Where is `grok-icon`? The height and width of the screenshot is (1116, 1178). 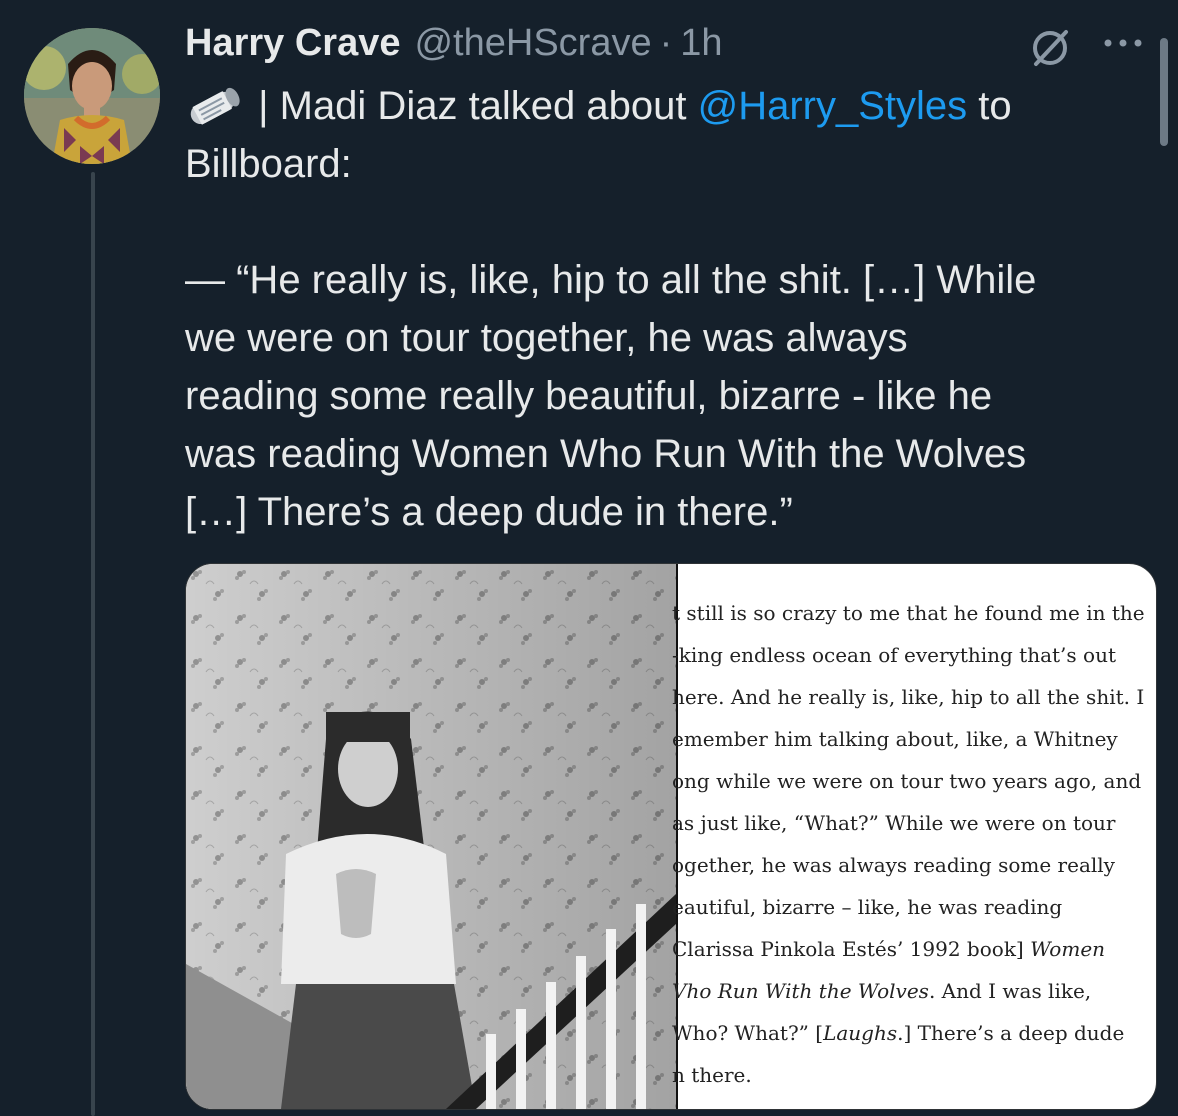 grok-icon is located at coordinates (1050, 48).